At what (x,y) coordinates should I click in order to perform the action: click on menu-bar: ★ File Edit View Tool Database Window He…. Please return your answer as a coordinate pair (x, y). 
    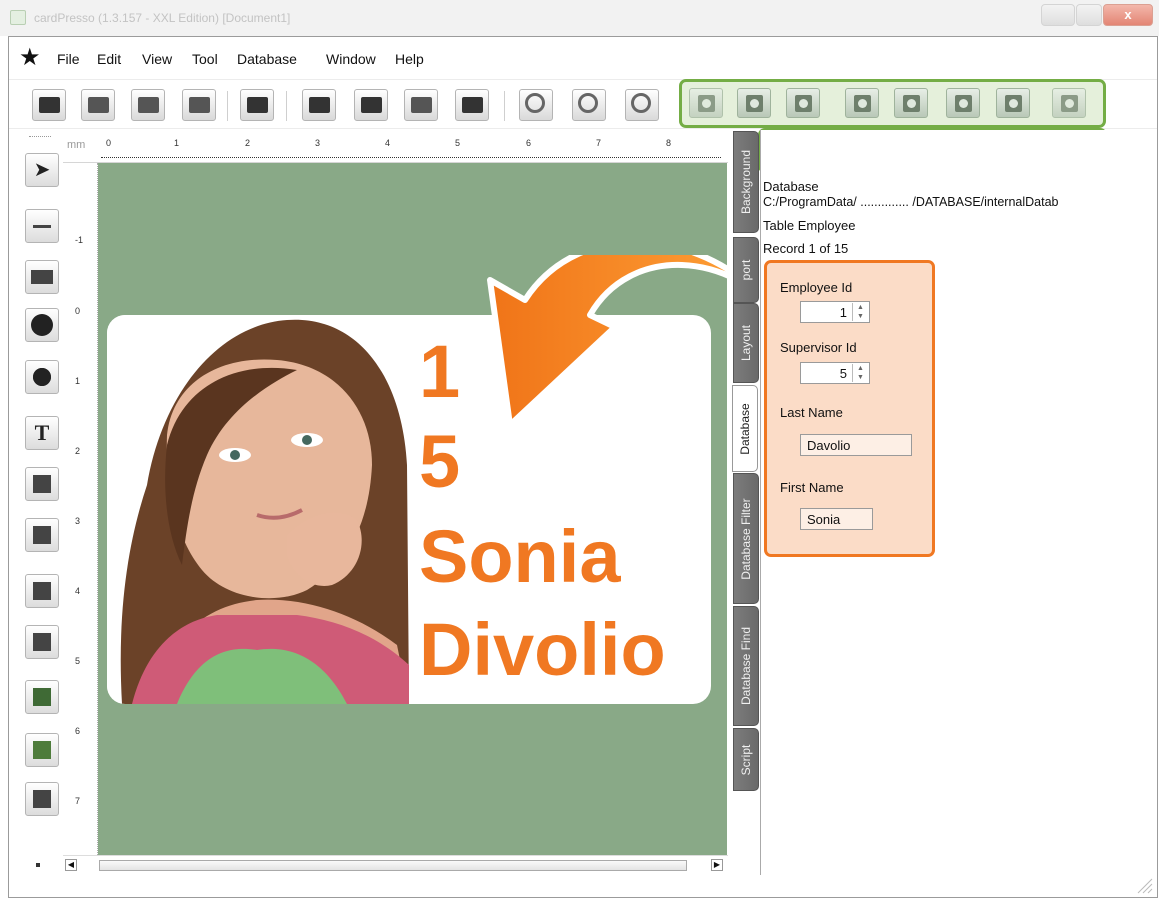
    Looking at the image, I should click on (583, 58).